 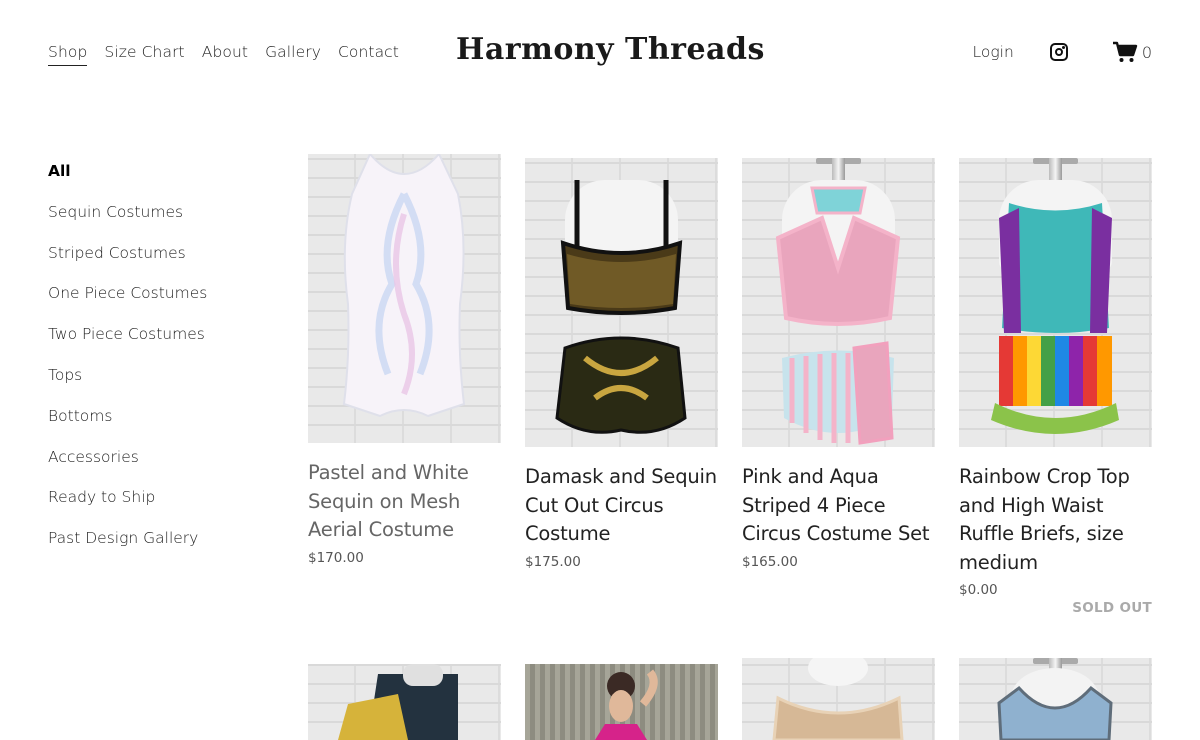 What do you see at coordinates (1112, 608) in the screenshot?
I see `sold-out-badge: SOLD OUT` at bounding box center [1112, 608].